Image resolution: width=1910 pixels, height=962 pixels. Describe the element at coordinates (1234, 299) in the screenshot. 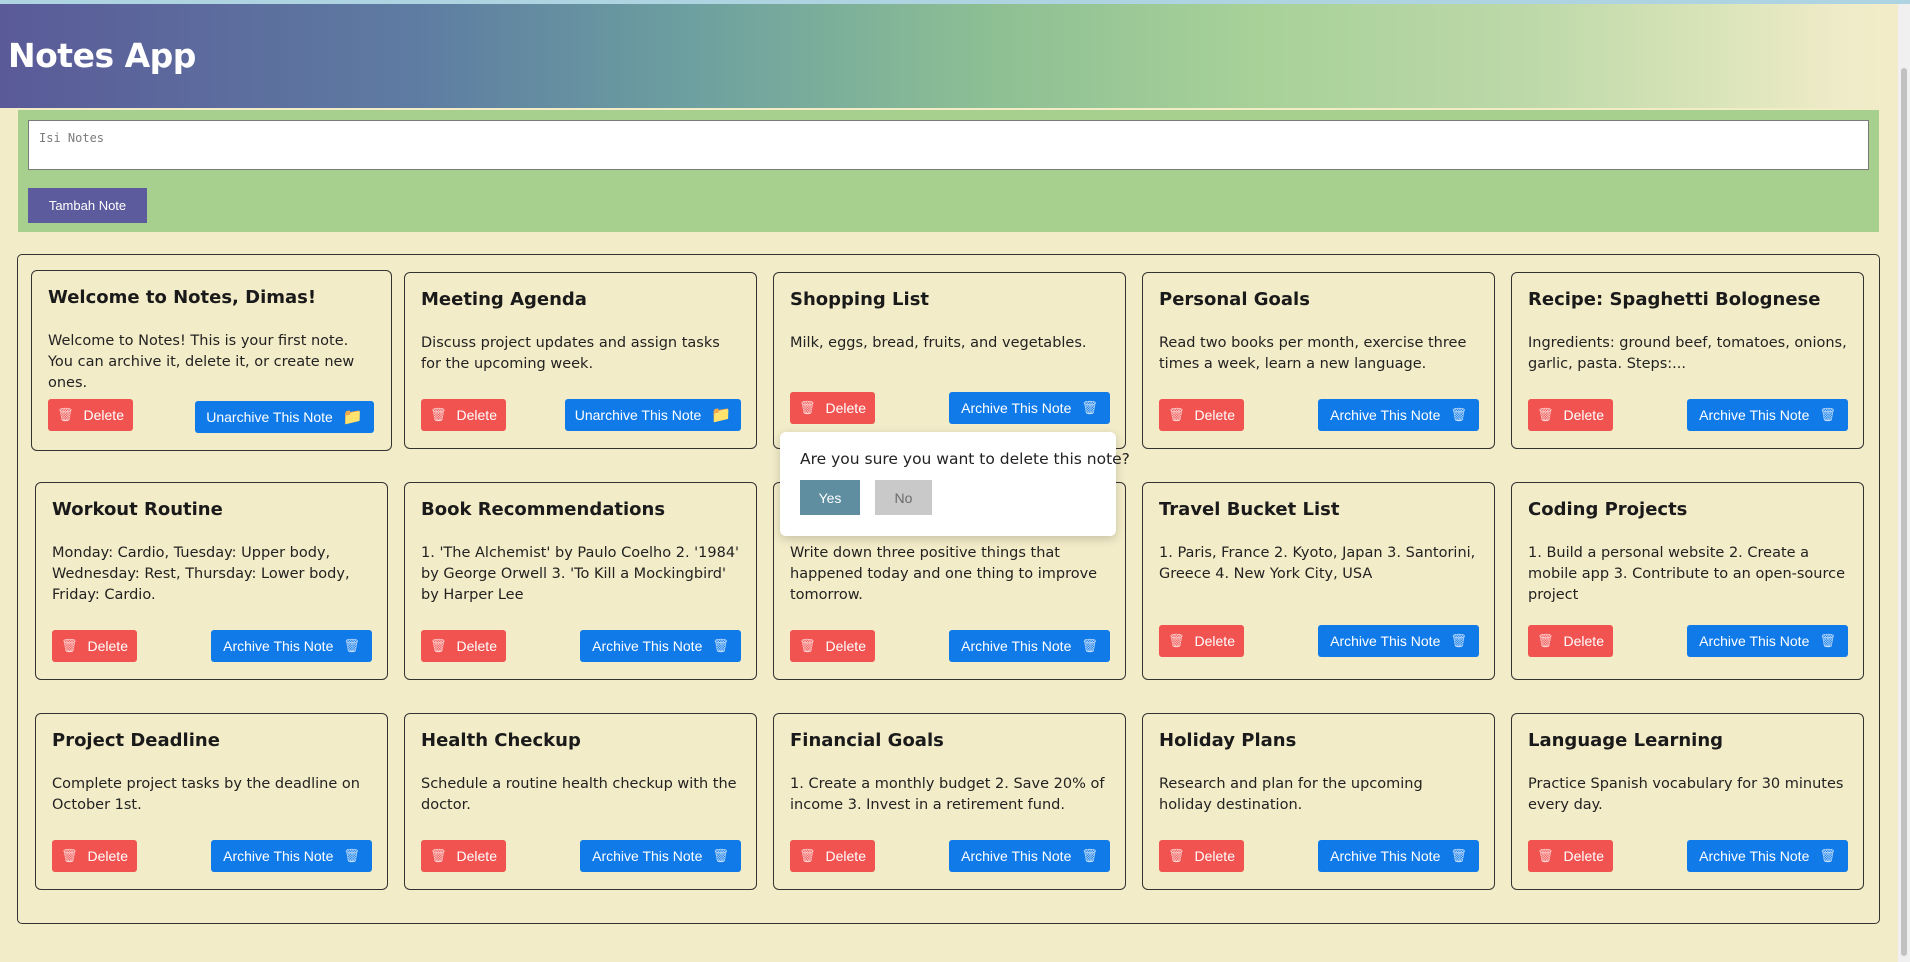

I see `note-title: Personal Goals` at that location.